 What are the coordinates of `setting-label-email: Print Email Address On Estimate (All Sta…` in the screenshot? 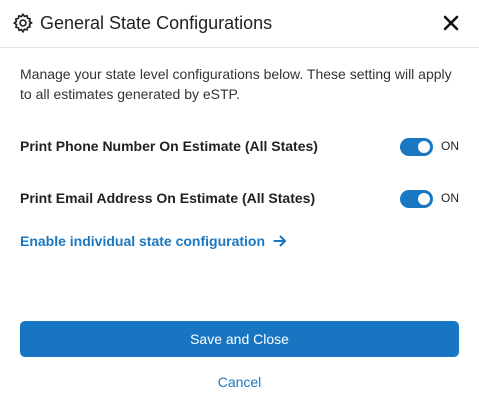 It's located at (168, 198).